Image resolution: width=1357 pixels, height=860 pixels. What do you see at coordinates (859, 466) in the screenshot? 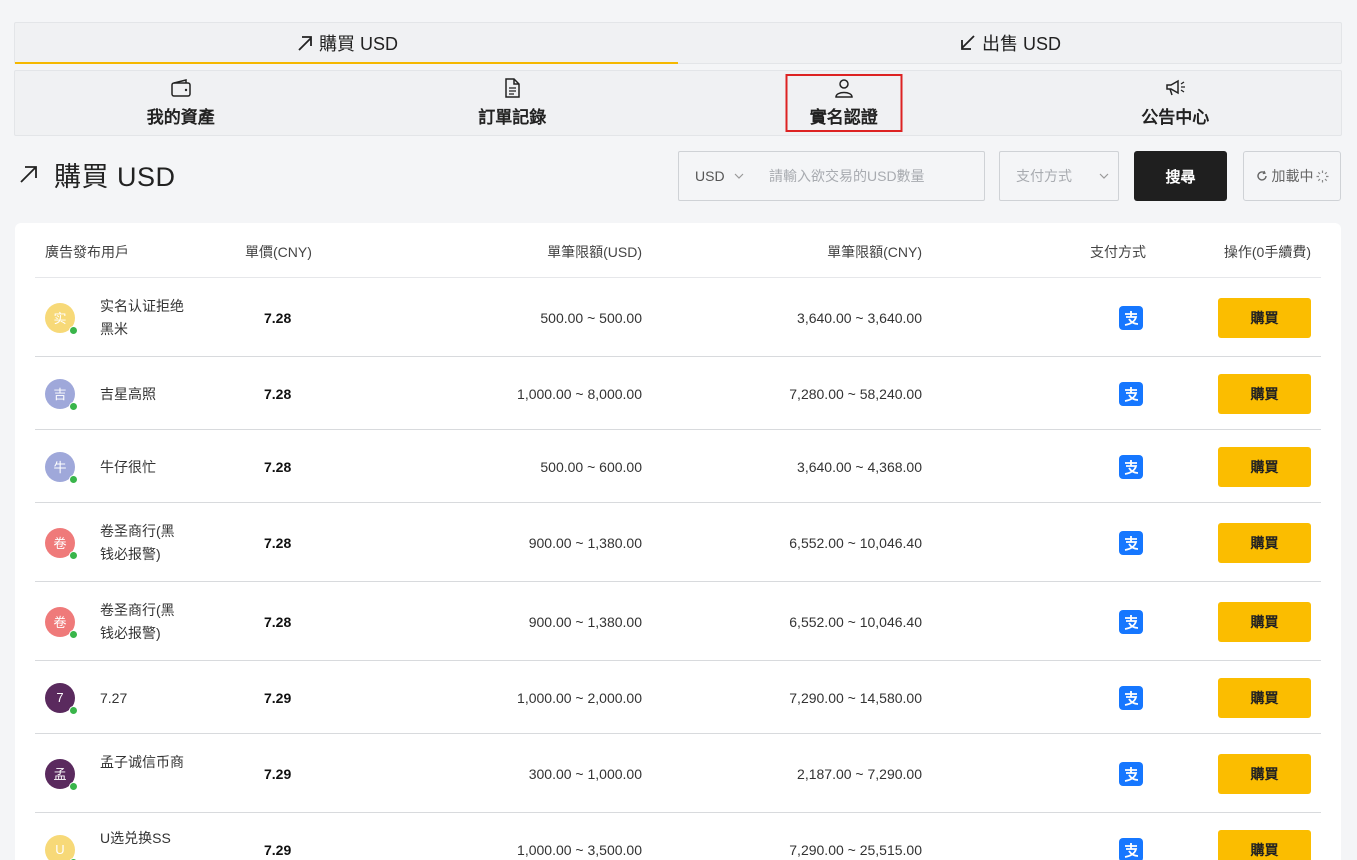
I see `limit-cny: 3,640.00 ~ 4,368.00` at bounding box center [859, 466].